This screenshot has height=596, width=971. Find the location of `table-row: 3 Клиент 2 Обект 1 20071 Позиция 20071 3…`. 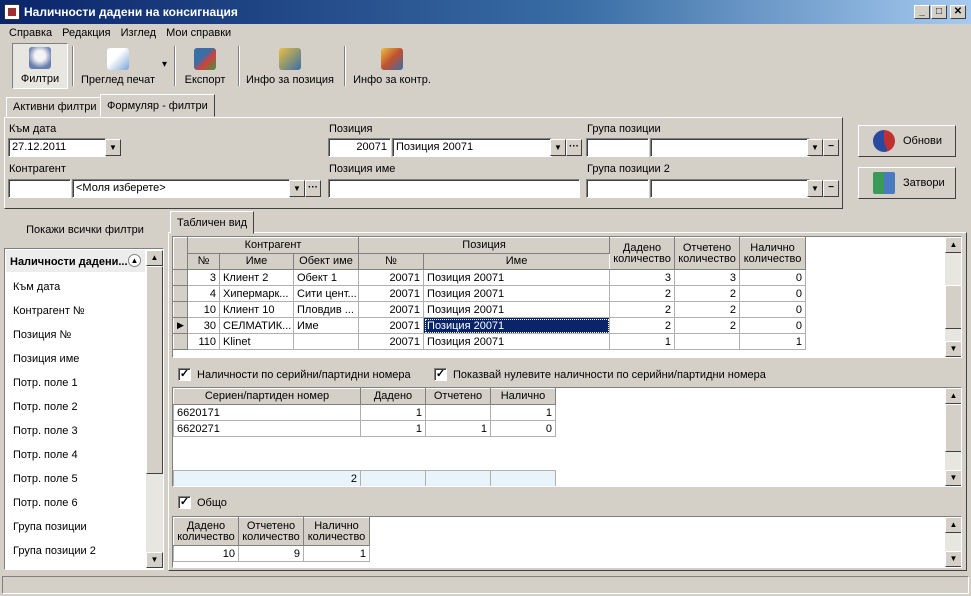

table-row: 3 Клиент 2 Обект 1 20071 Позиция 20071 3… is located at coordinates (490, 277).